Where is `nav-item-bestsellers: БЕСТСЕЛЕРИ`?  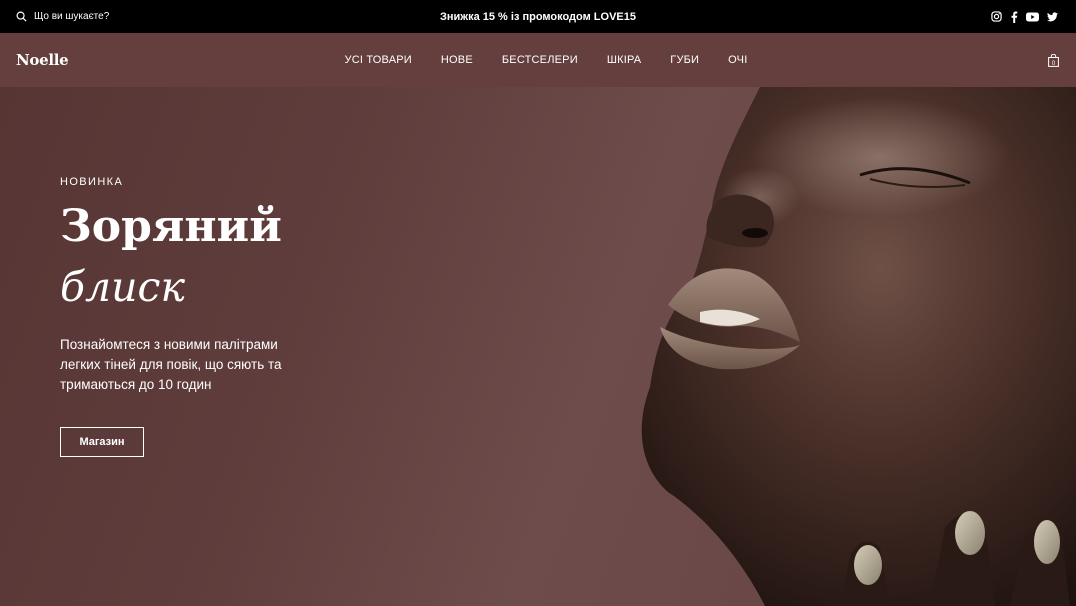
nav-item-bestsellers: БЕСТСЕЛЕРИ is located at coordinates (540, 60).